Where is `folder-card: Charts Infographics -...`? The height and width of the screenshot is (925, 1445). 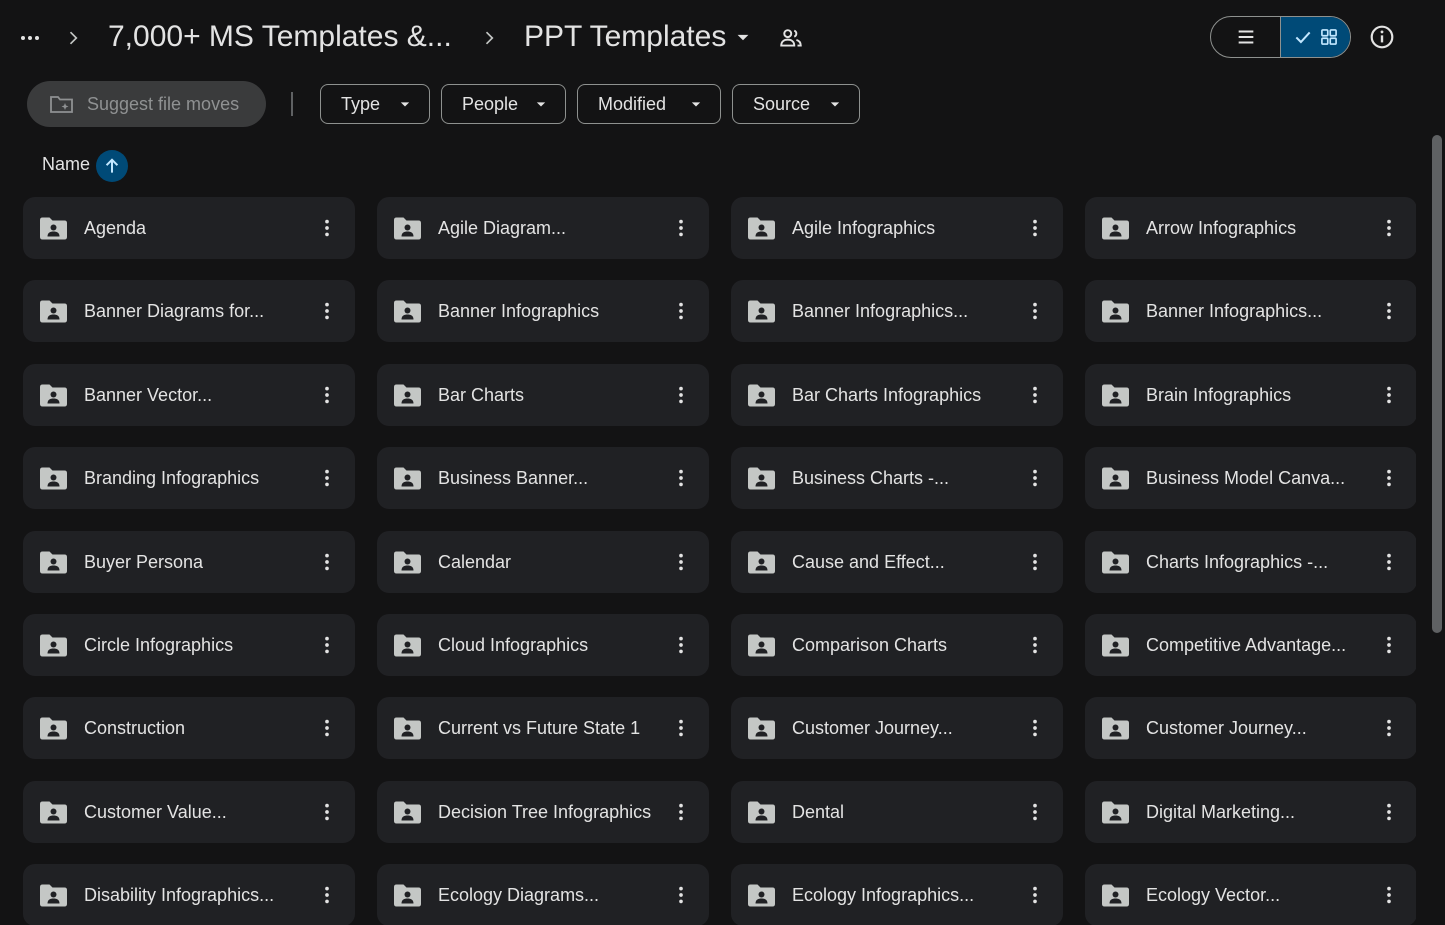
folder-card: Charts Infographics -... is located at coordinates (1250, 562).